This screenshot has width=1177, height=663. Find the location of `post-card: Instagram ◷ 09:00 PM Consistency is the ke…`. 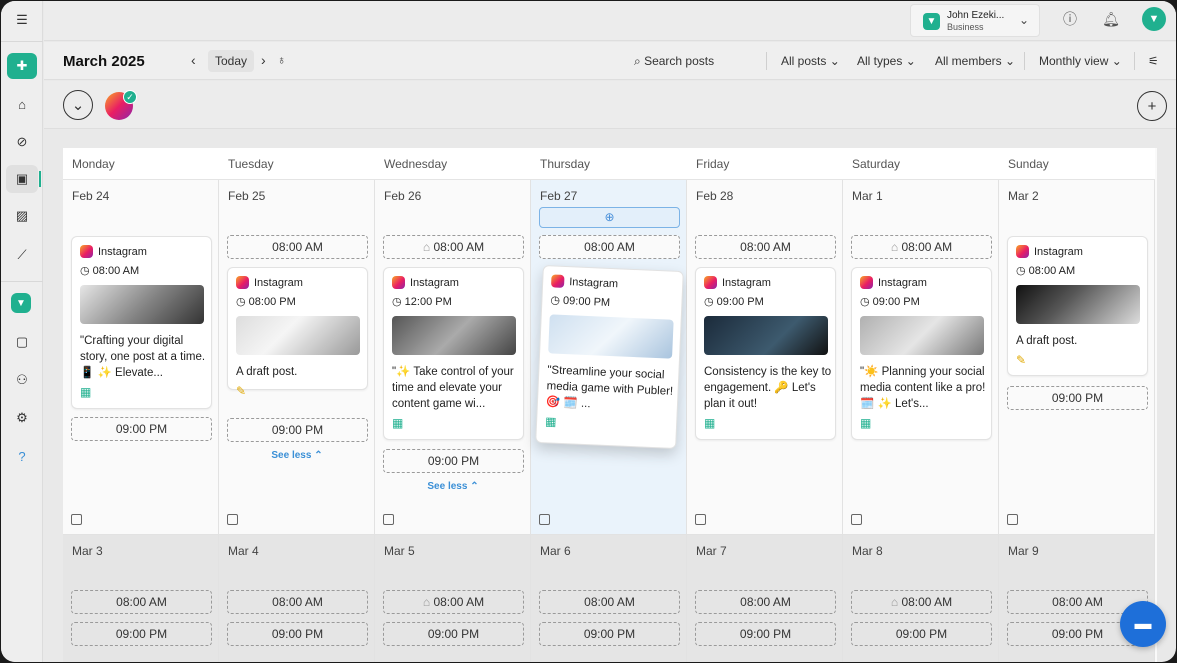

post-card: Instagram ◷ 09:00 PM Consistency is the ke… is located at coordinates (765, 353).